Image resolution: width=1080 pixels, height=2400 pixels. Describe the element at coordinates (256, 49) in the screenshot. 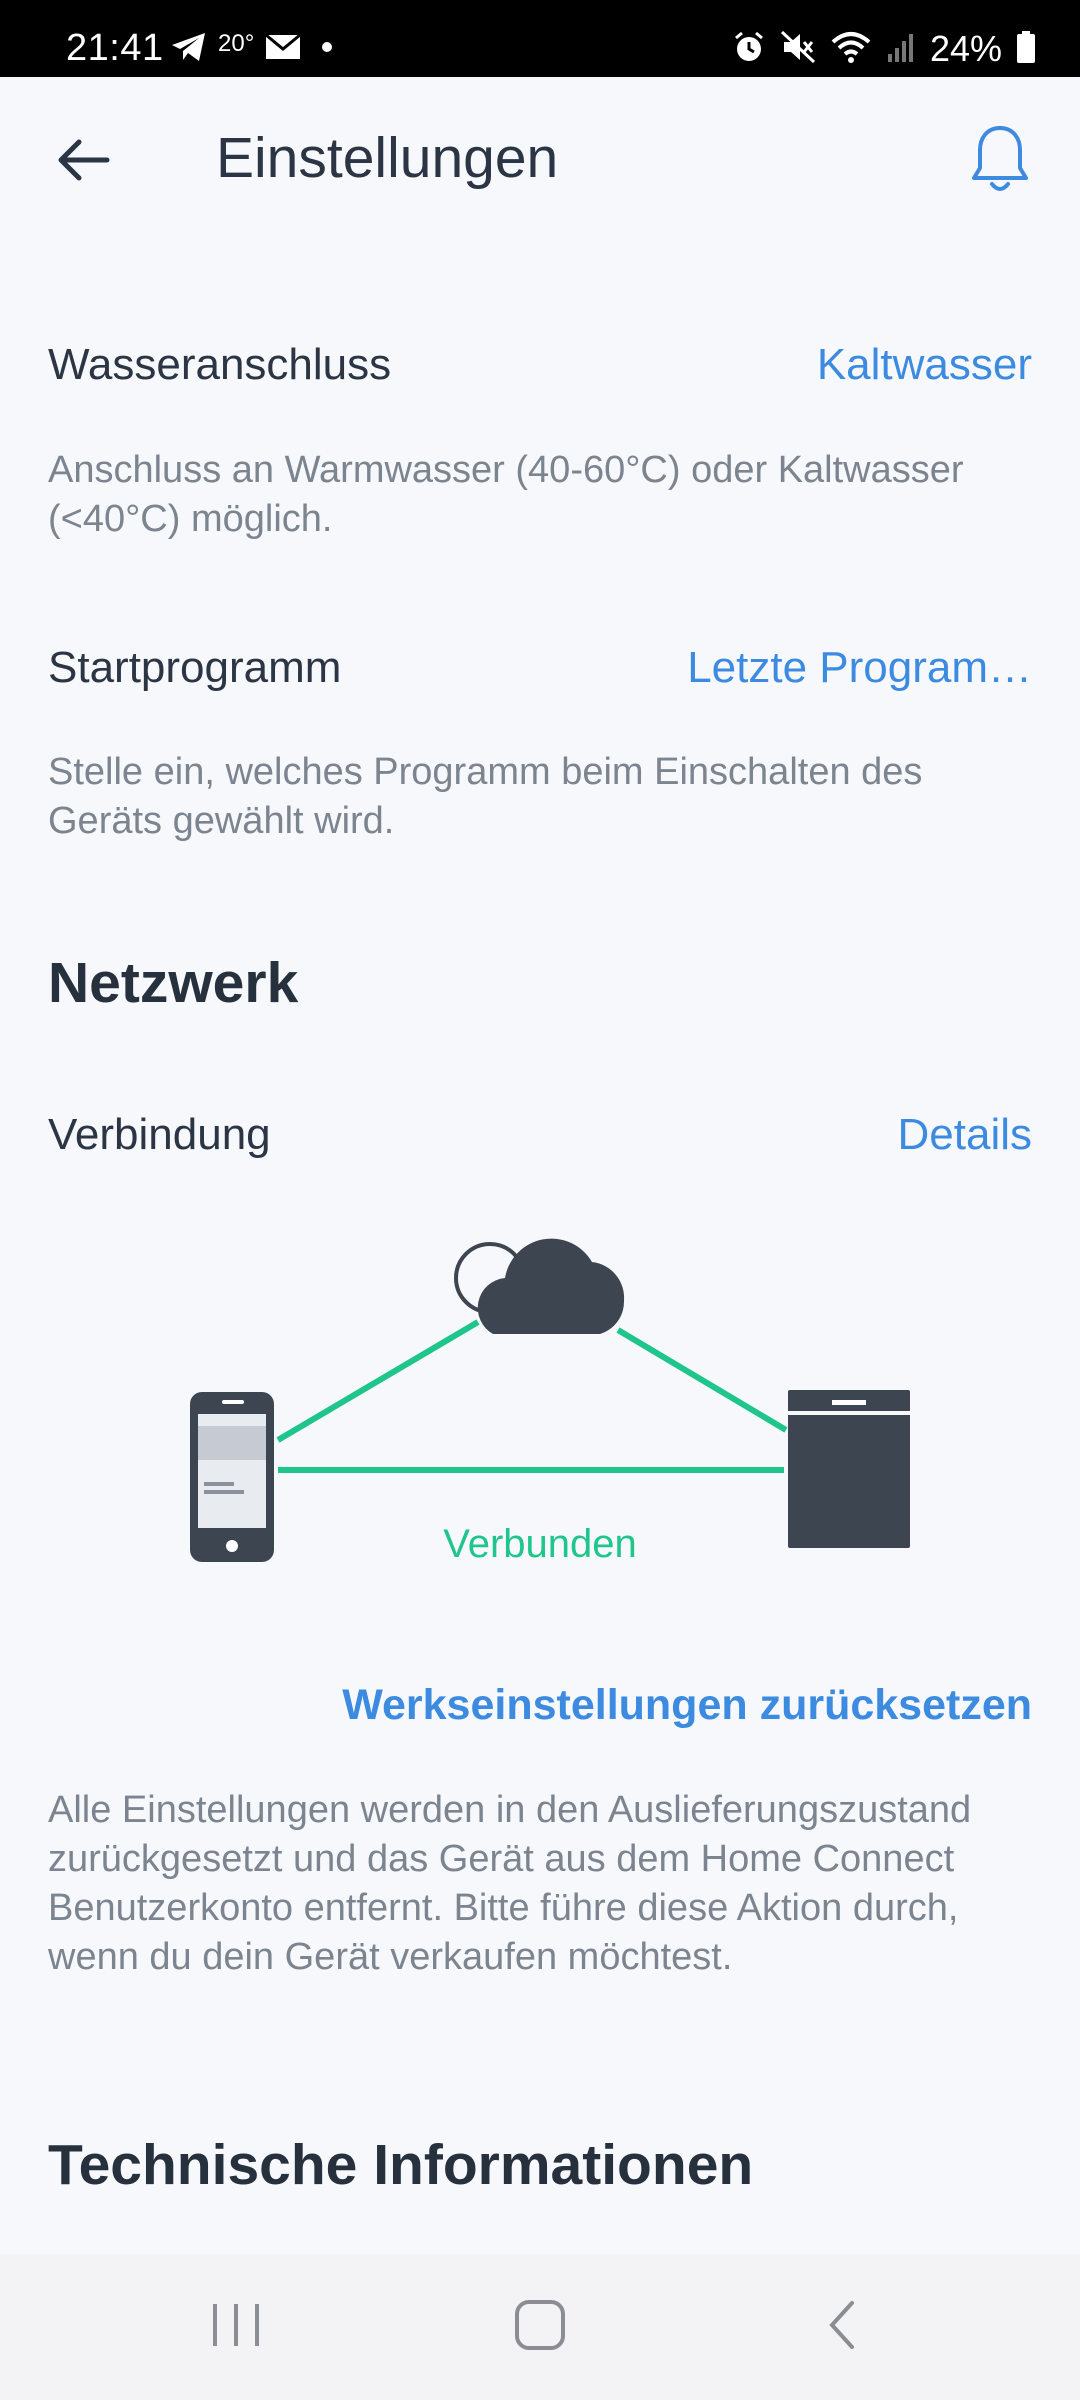

I see `status-left-icons: 20°` at that location.